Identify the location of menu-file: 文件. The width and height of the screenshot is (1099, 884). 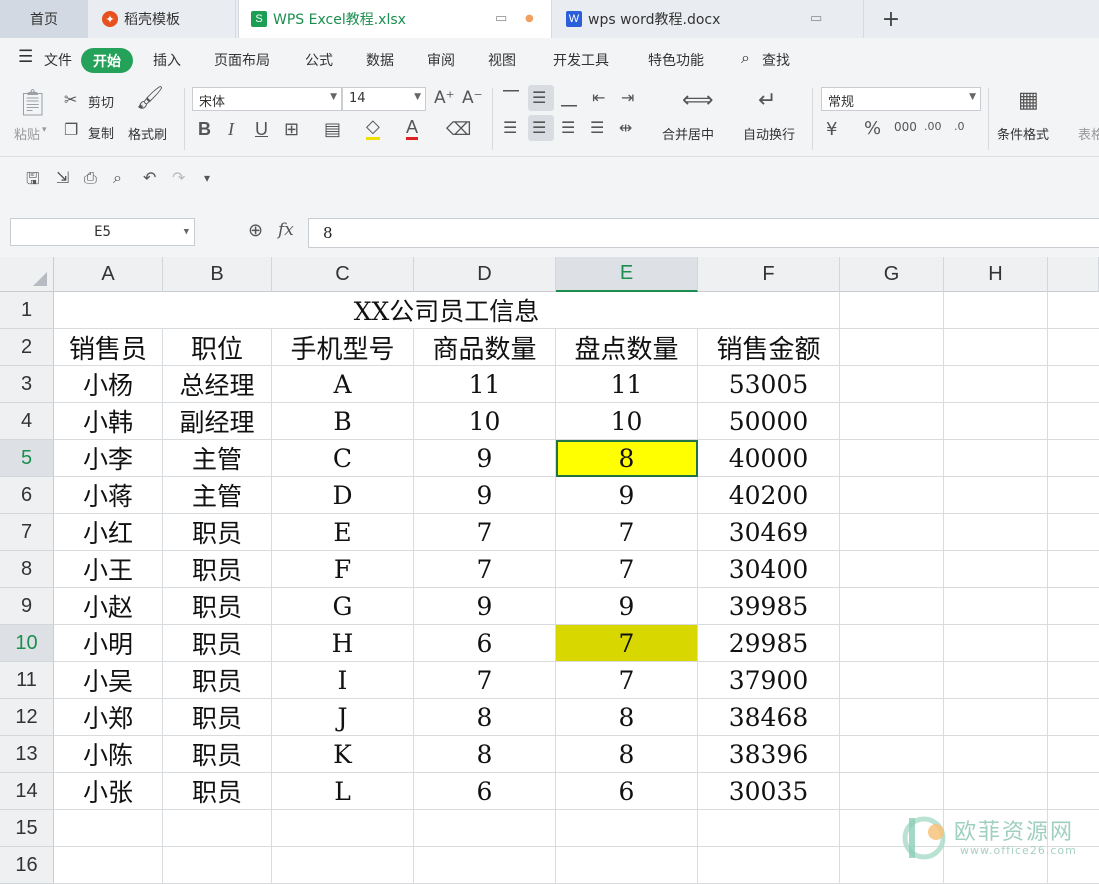
(58, 60).